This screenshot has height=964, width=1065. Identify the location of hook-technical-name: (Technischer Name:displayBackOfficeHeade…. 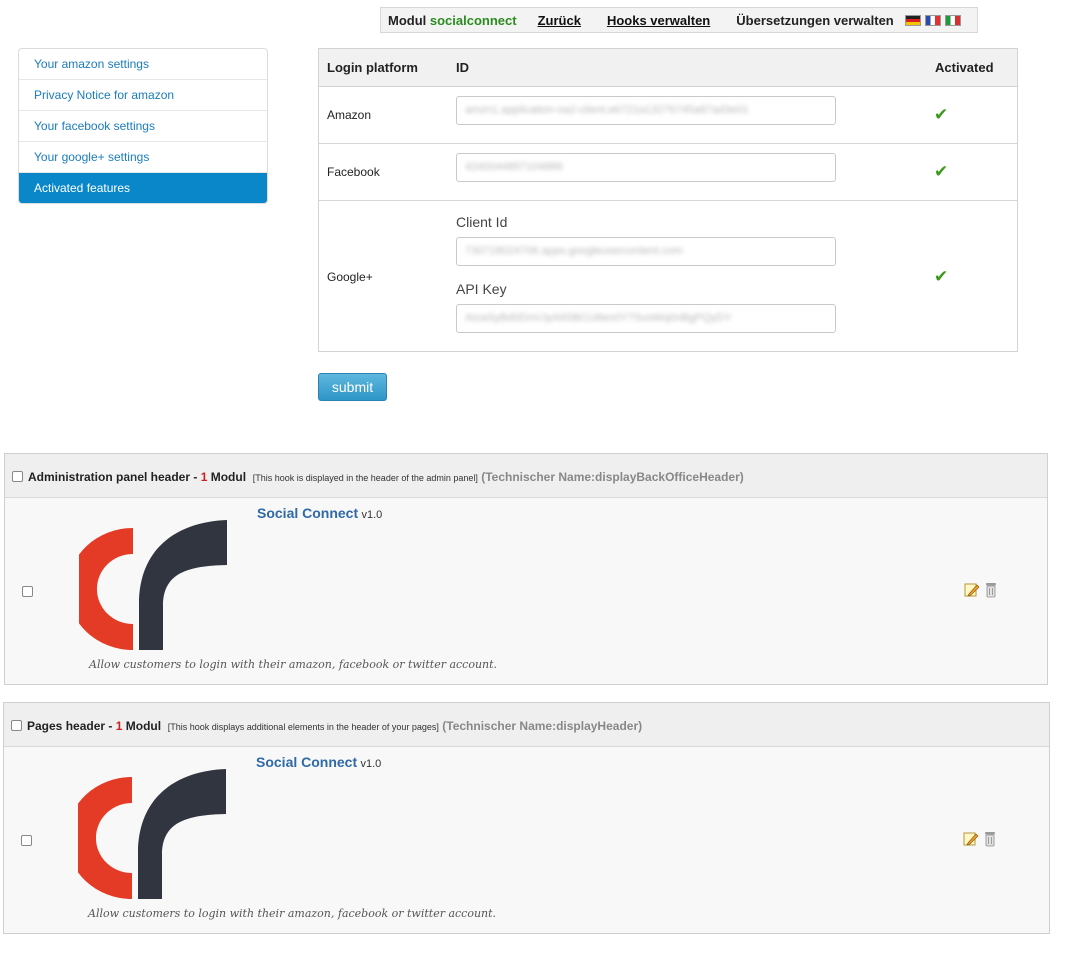
(612, 477).